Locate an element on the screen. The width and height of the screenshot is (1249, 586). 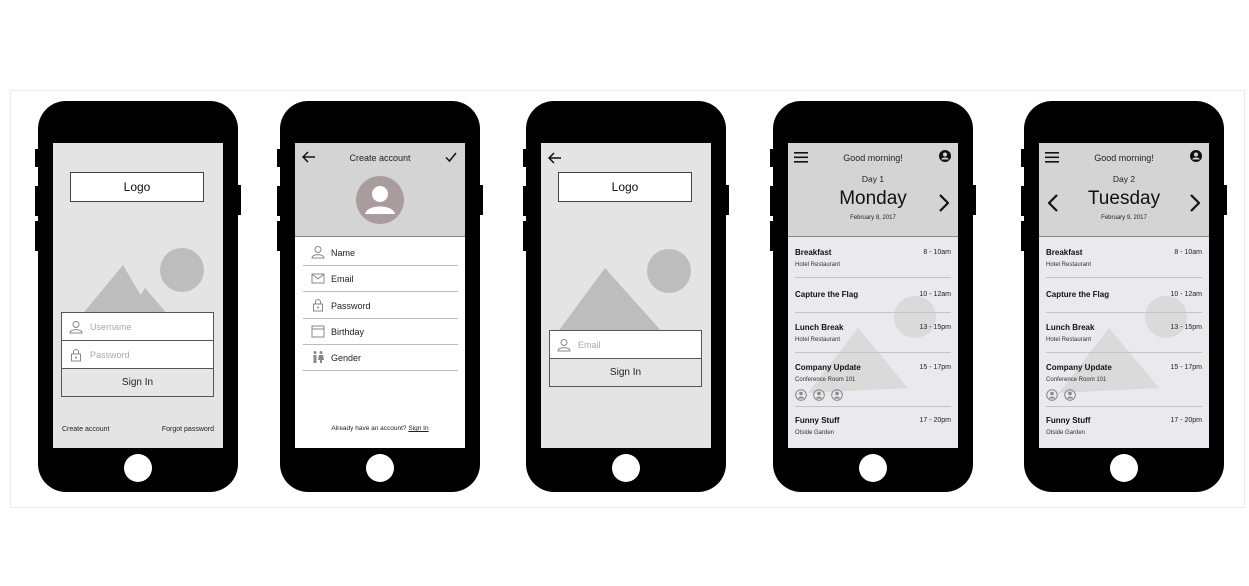
birthday-field: Birthday is located at coordinates (380, 332).